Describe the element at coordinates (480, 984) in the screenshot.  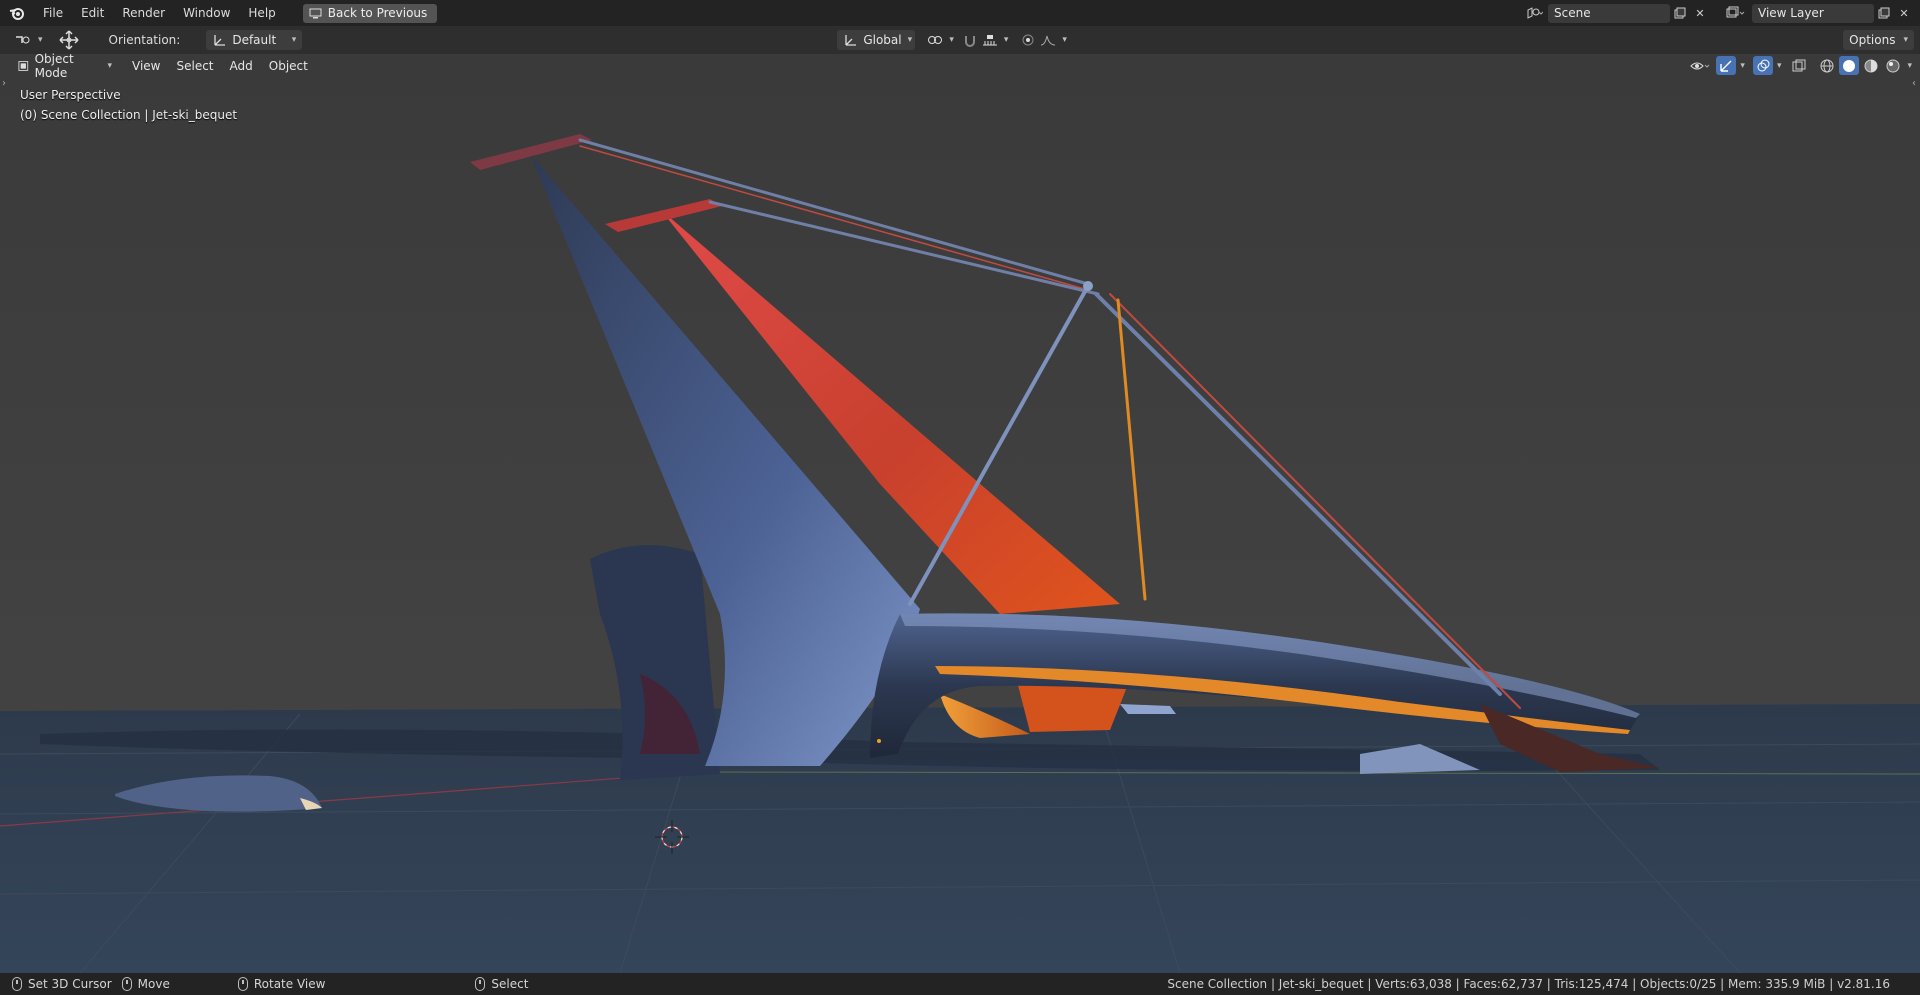
I see `mouse-right-icon` at that location.